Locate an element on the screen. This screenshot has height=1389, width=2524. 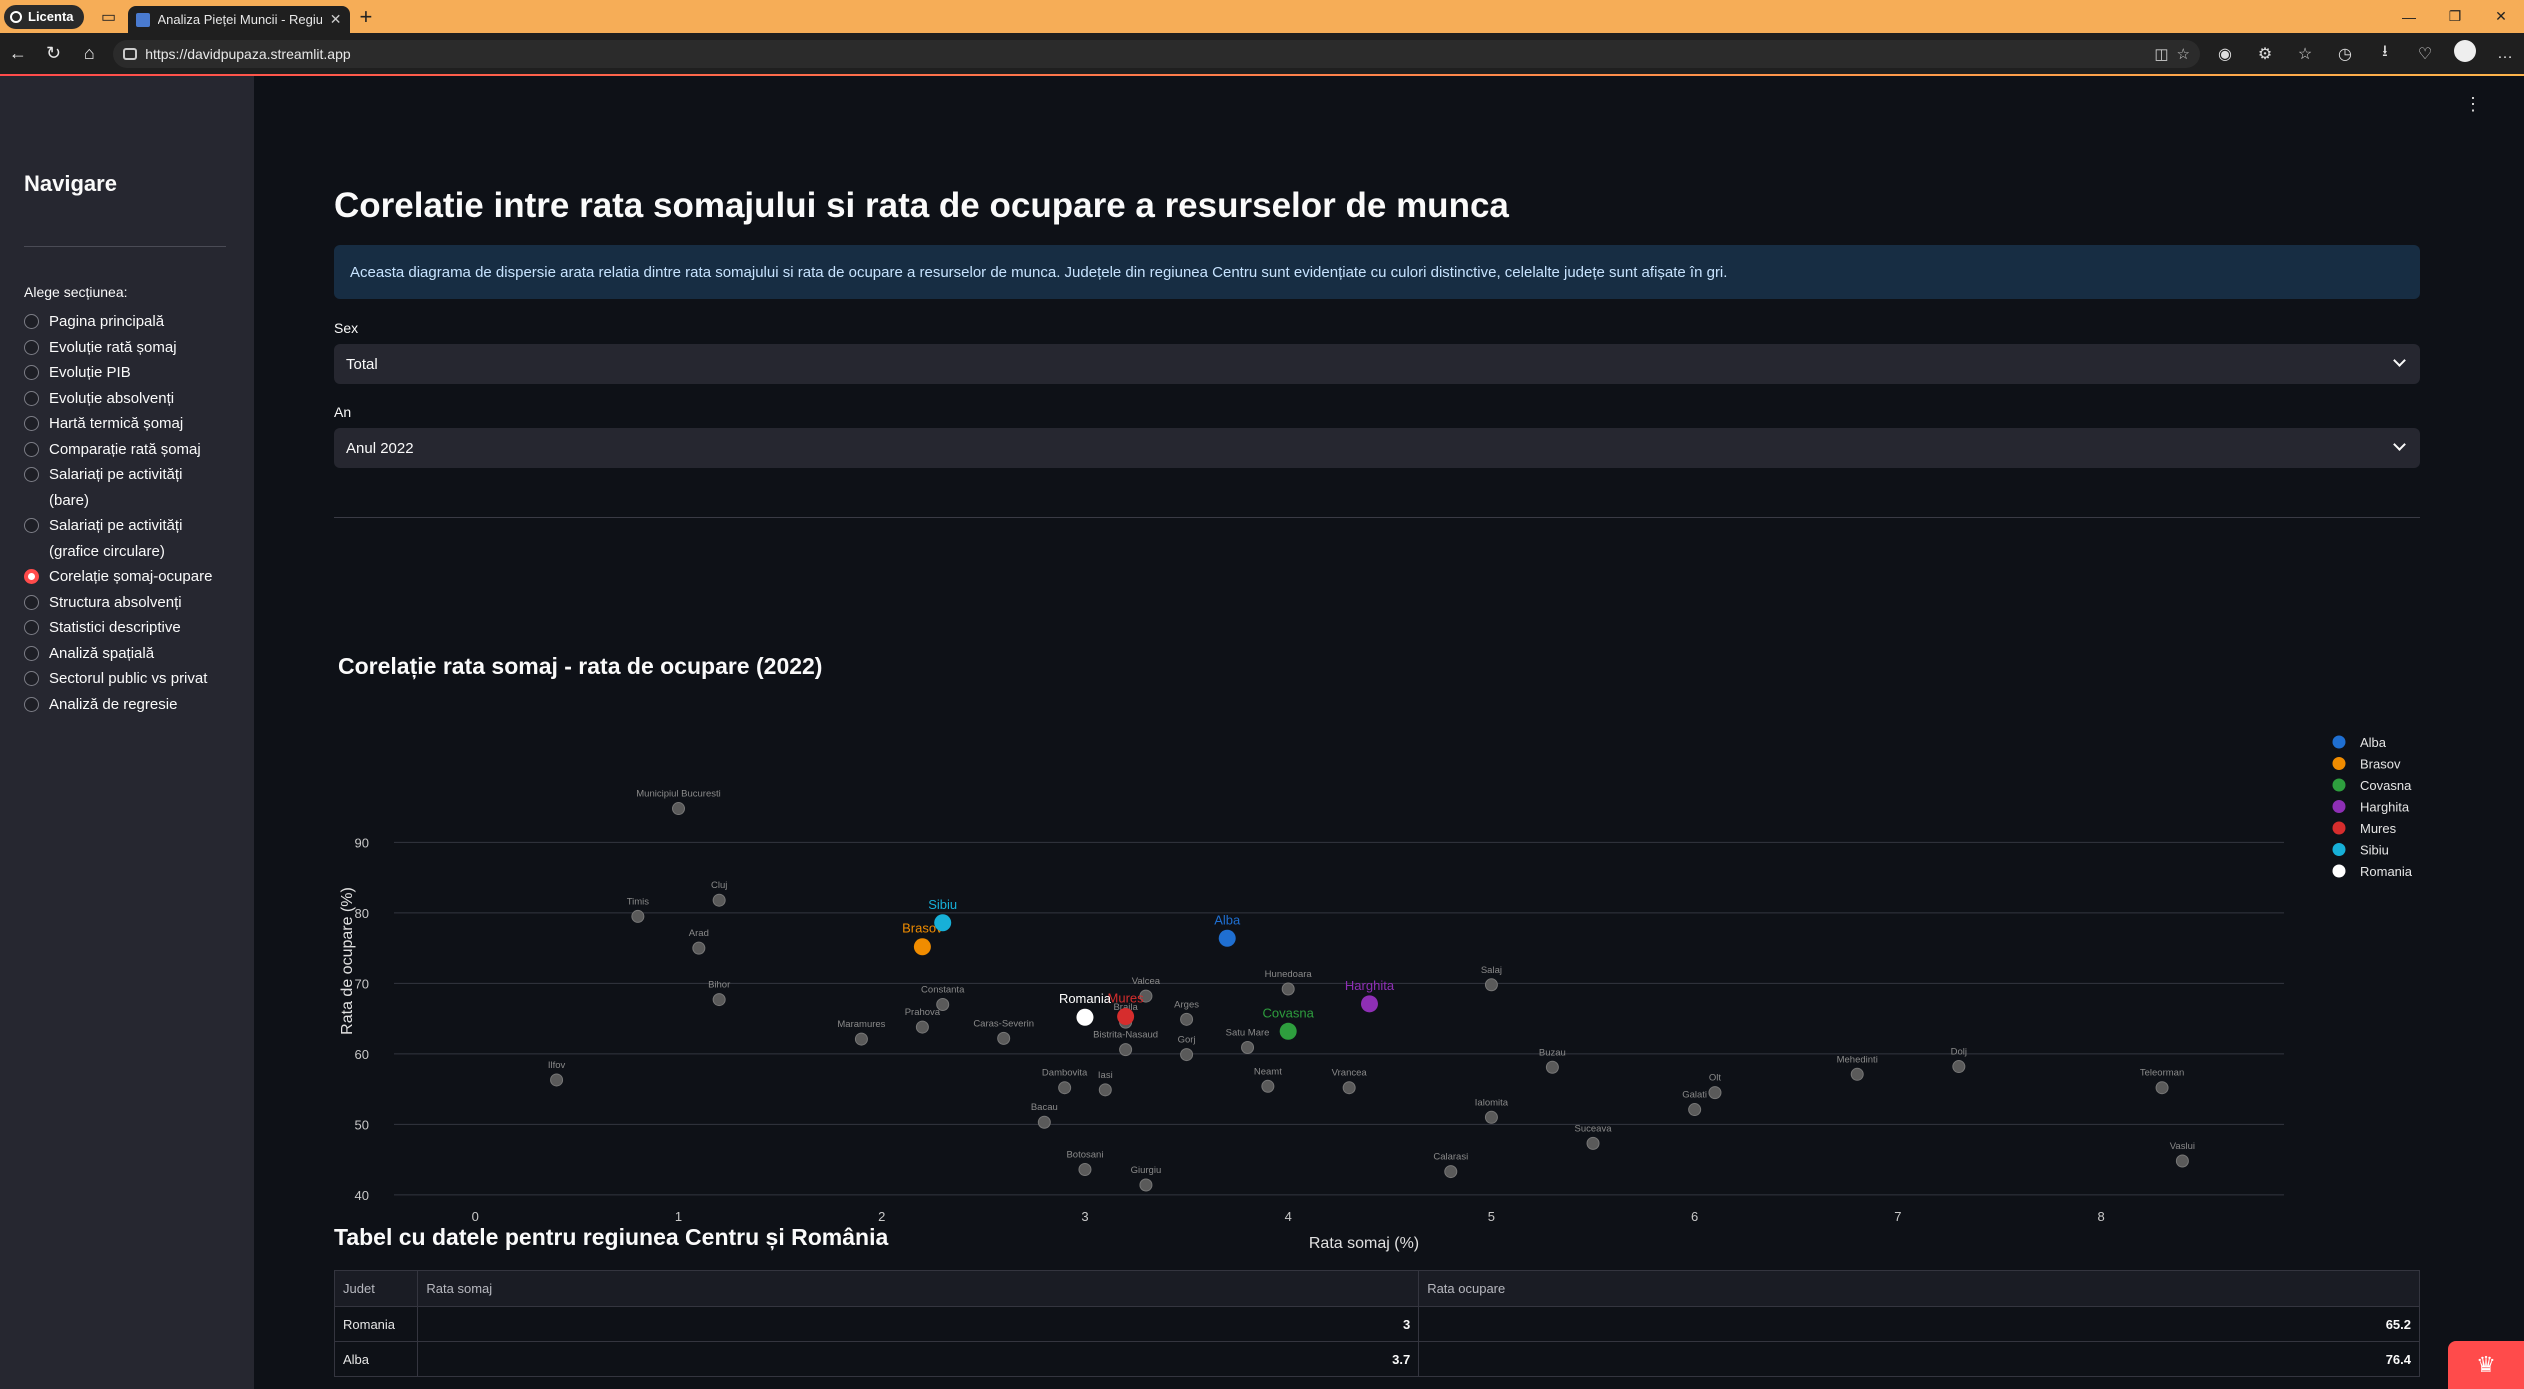
minimize-icon: — is located at coordinates (2409, 16).